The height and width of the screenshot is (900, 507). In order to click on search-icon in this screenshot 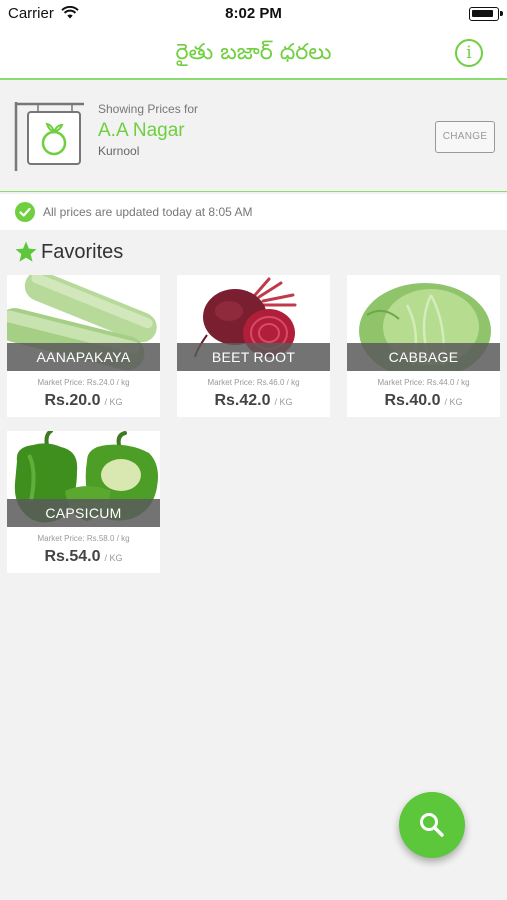, I will do `click(432, 825)`.